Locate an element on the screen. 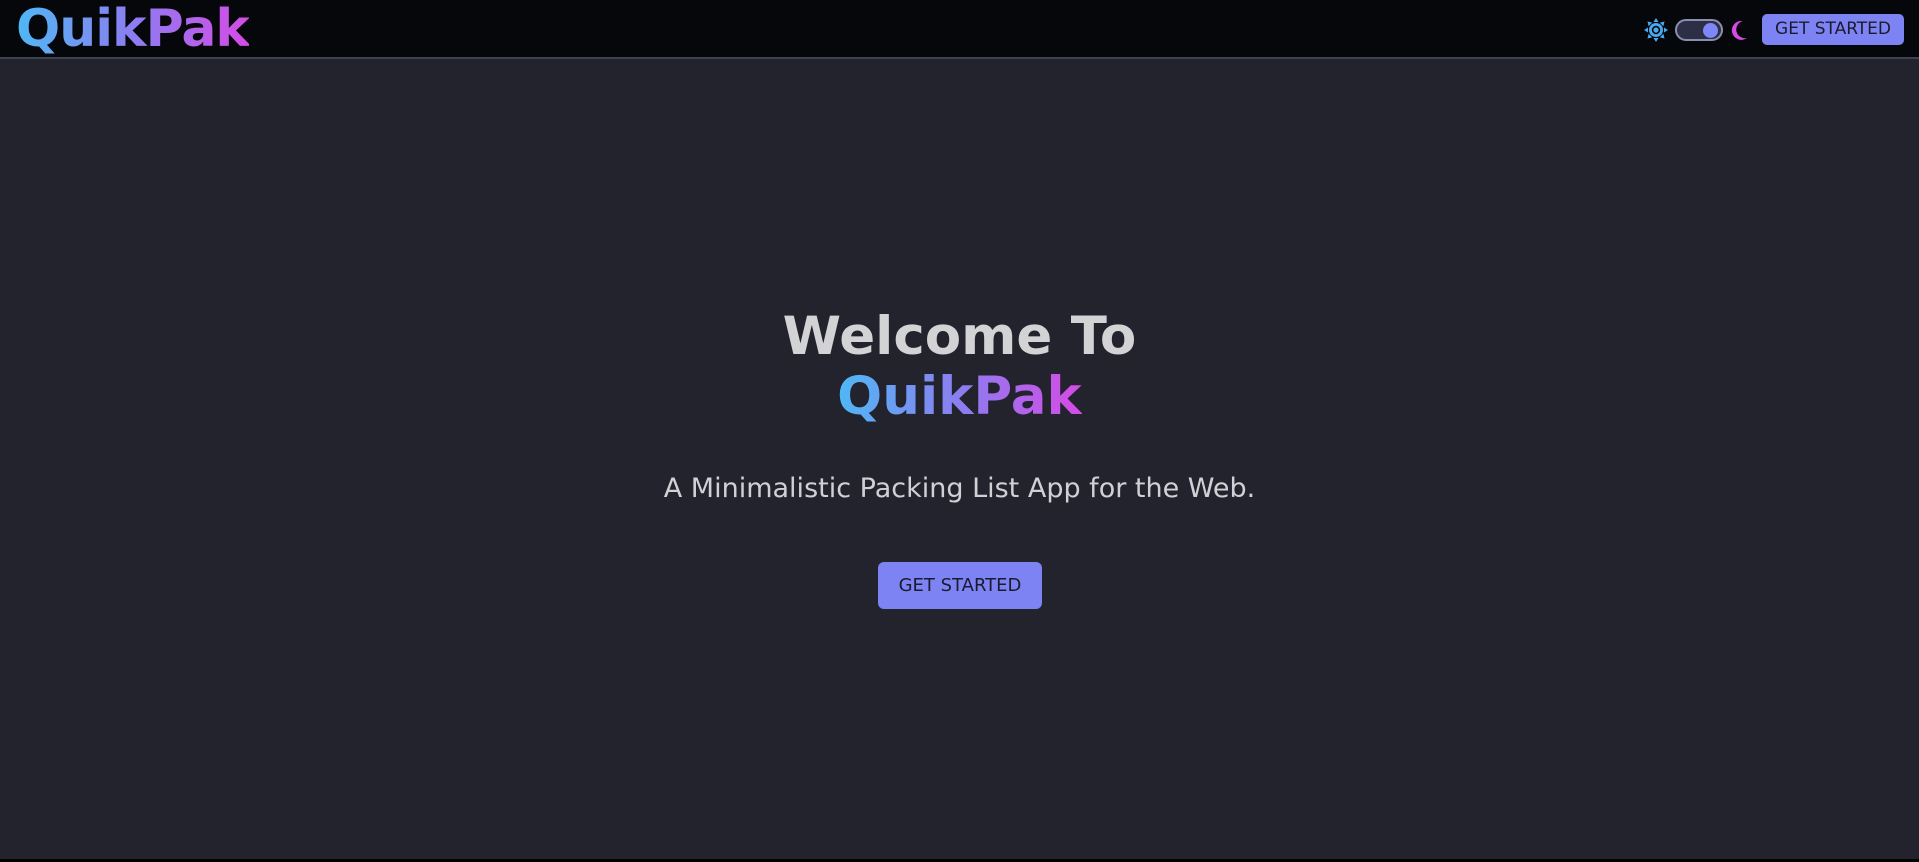  logo: QuikPak is located at coordinates (133, 29).